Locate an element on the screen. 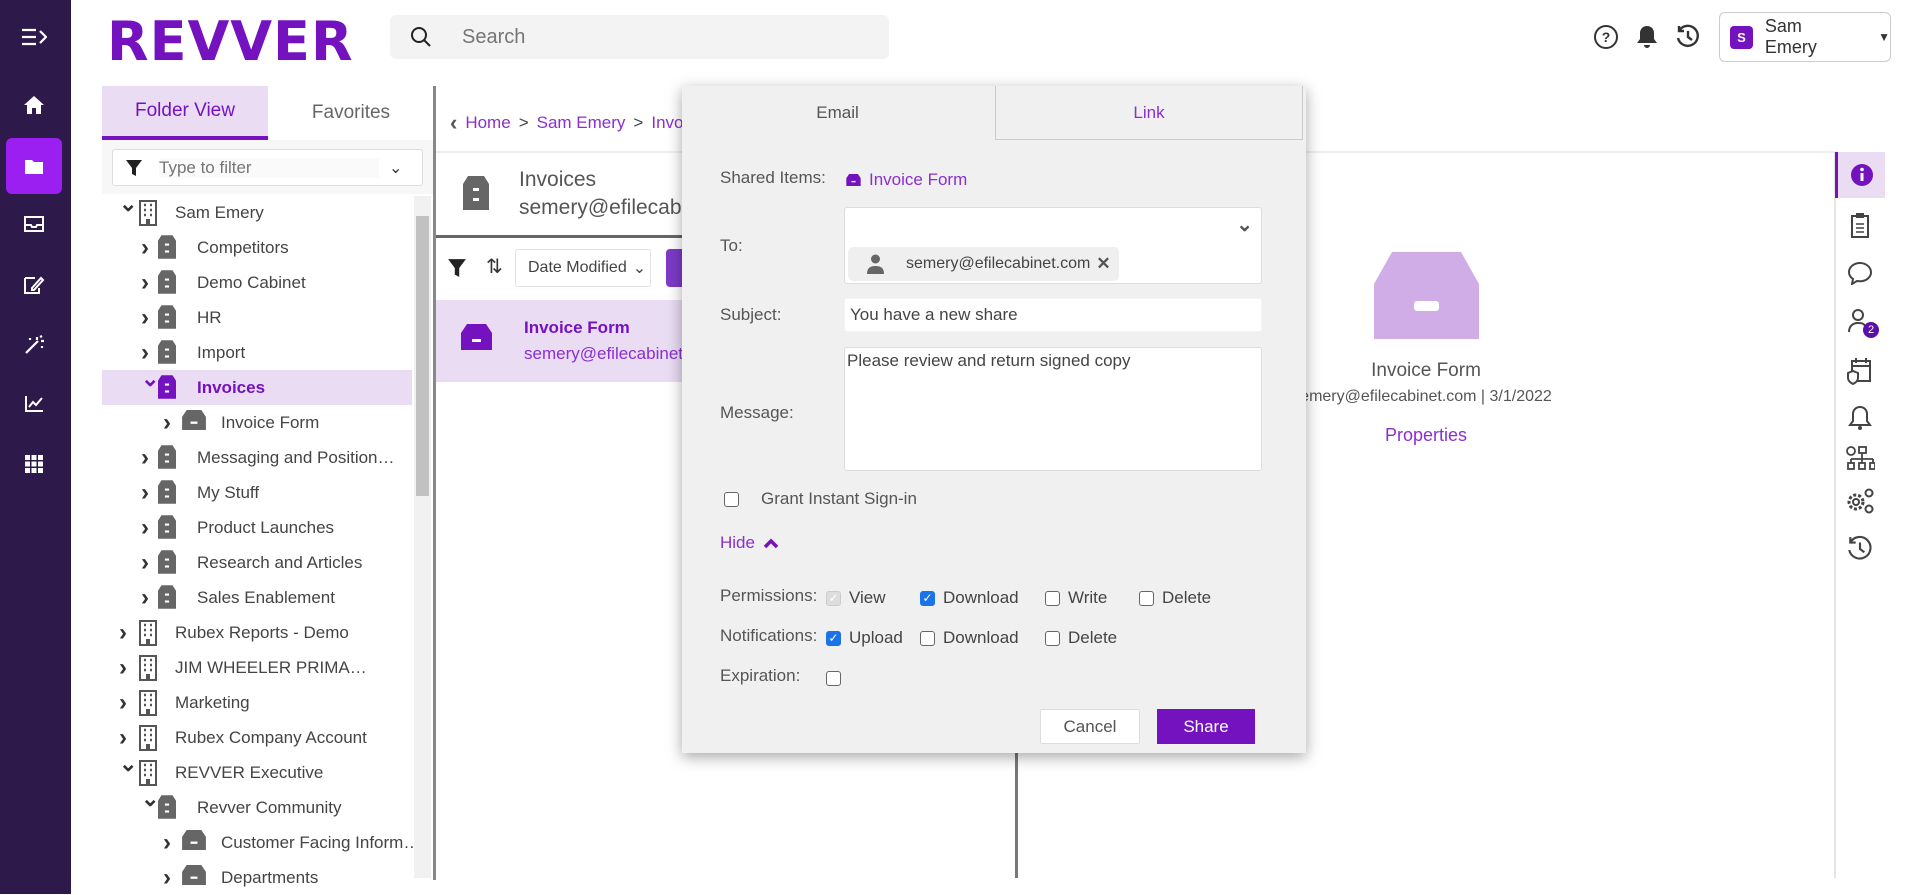  folder-icon is located at coordinates (34, 166).